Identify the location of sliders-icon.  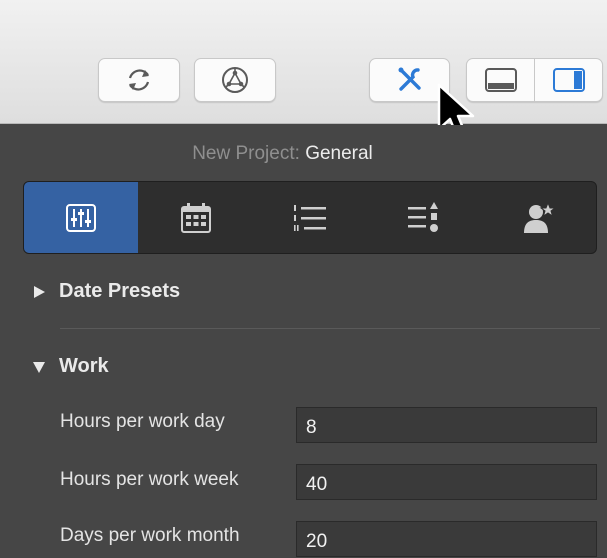
(81, 217).